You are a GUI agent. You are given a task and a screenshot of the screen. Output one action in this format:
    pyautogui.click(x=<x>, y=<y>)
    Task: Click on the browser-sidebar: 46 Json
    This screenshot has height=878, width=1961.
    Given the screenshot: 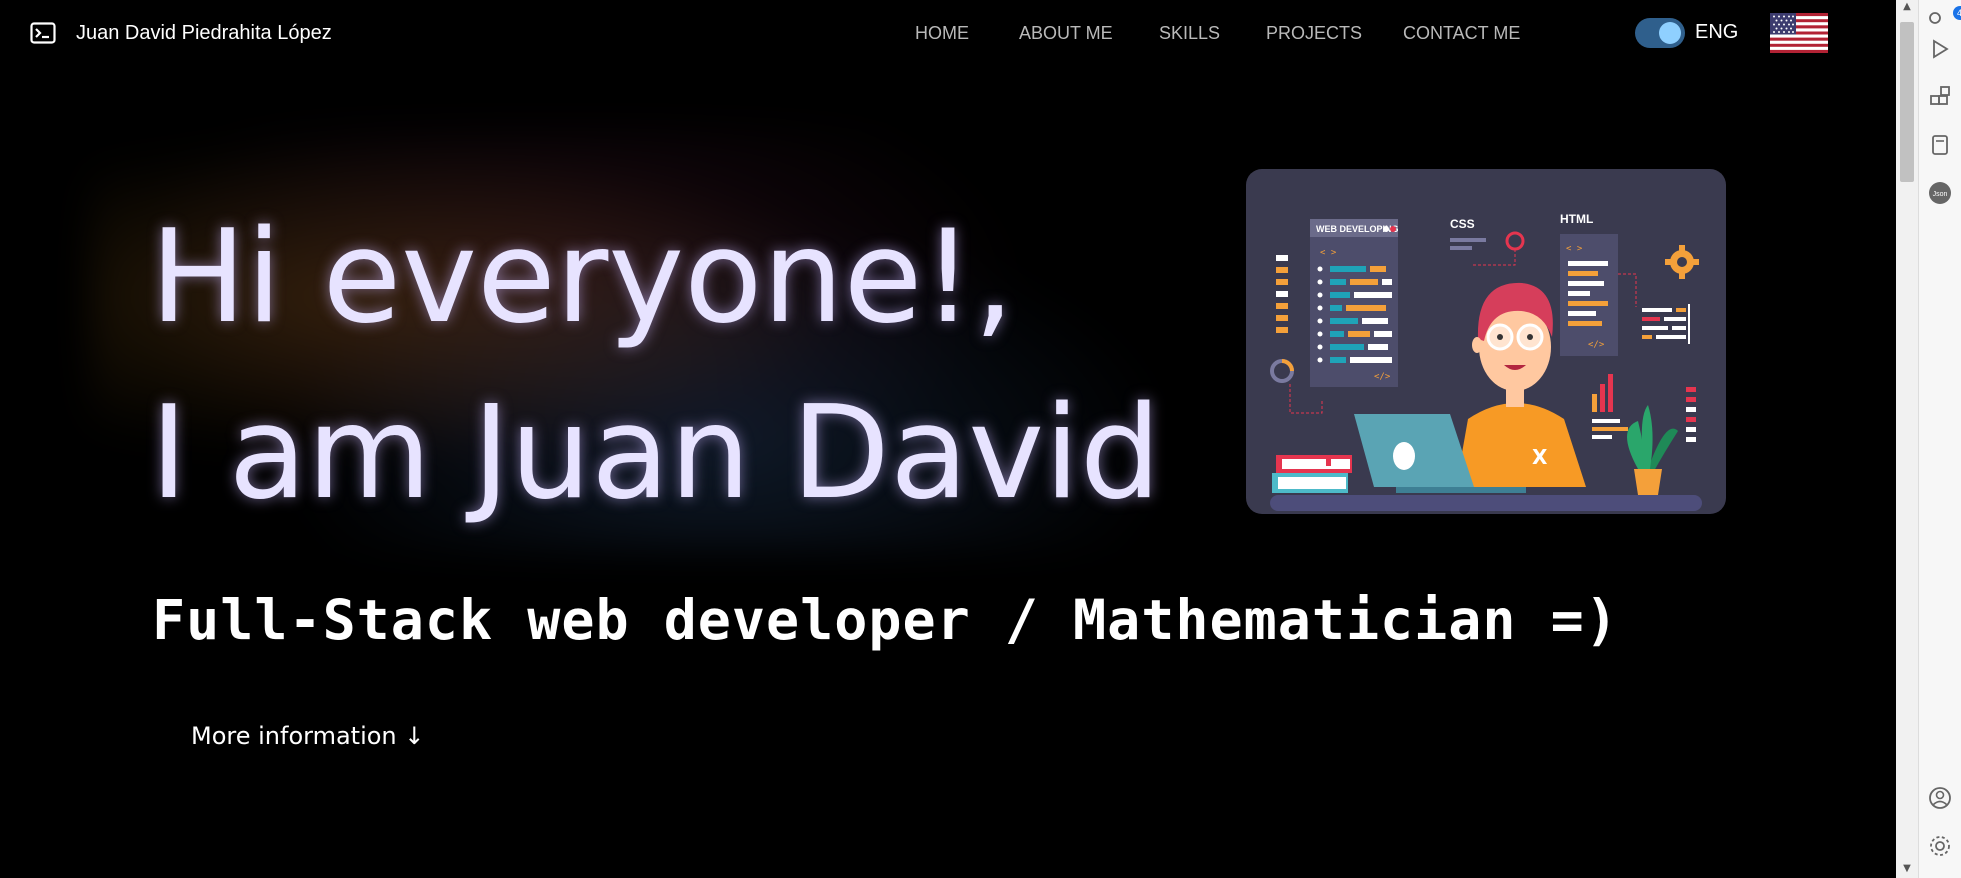 What is the action you would take?
    pyautogui.click(x=1939, y=439)
    